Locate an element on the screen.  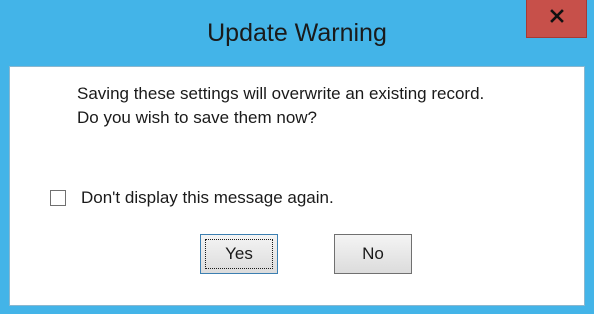
message-line-2: Do you wish to save them now? is located at coordinates (197, 117).